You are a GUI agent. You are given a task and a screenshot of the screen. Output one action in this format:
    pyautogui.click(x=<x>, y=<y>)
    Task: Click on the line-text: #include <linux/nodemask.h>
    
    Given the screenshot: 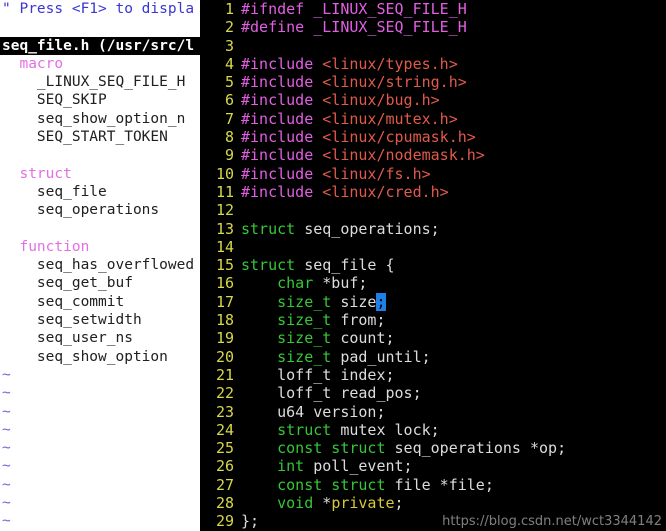 What is the action you would take?
    pyautogui.click(x=450, y=155)
    